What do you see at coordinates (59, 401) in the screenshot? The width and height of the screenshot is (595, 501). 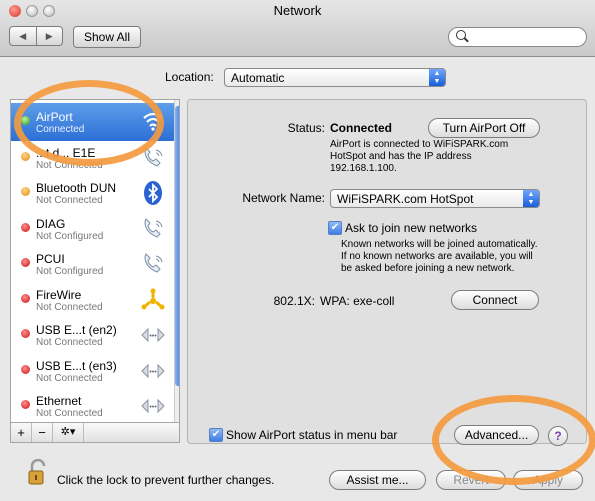 I see `service-name: Ethernet` at bounding box center [59, 401].